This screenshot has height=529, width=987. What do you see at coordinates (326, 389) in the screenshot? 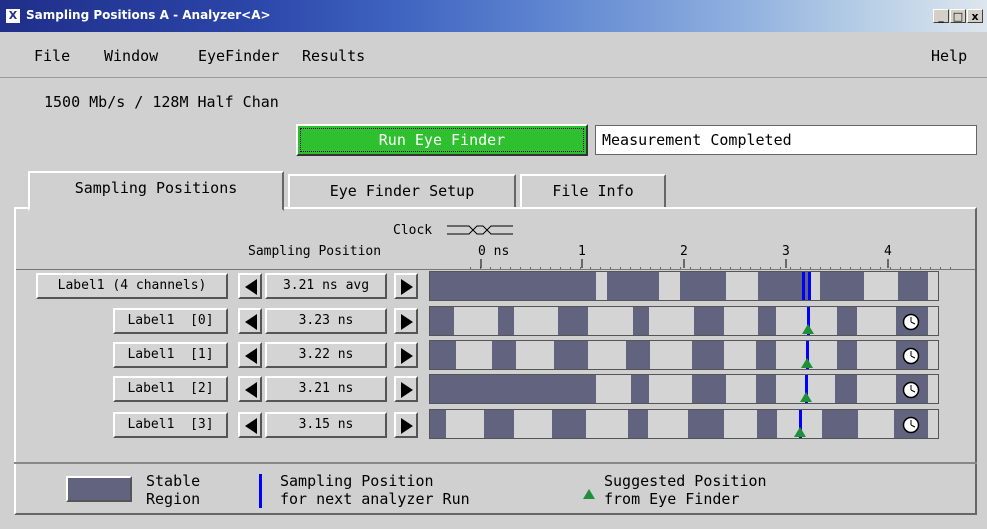
I see `row-value-2: 3.21 ns` at bounding box center [326, 389].